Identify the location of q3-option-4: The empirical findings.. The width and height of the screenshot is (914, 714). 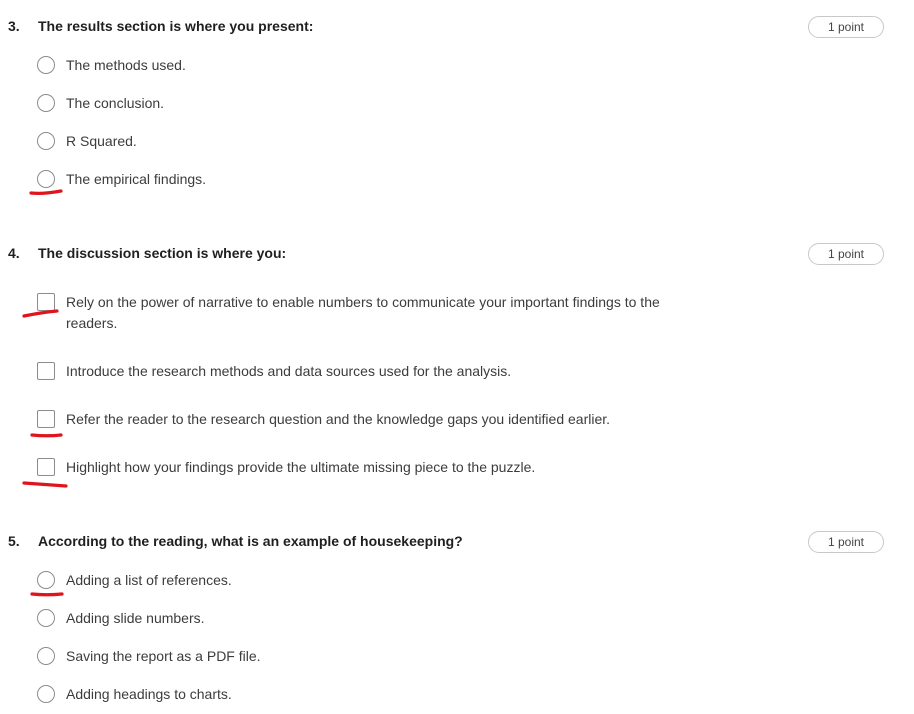
(121, 180).